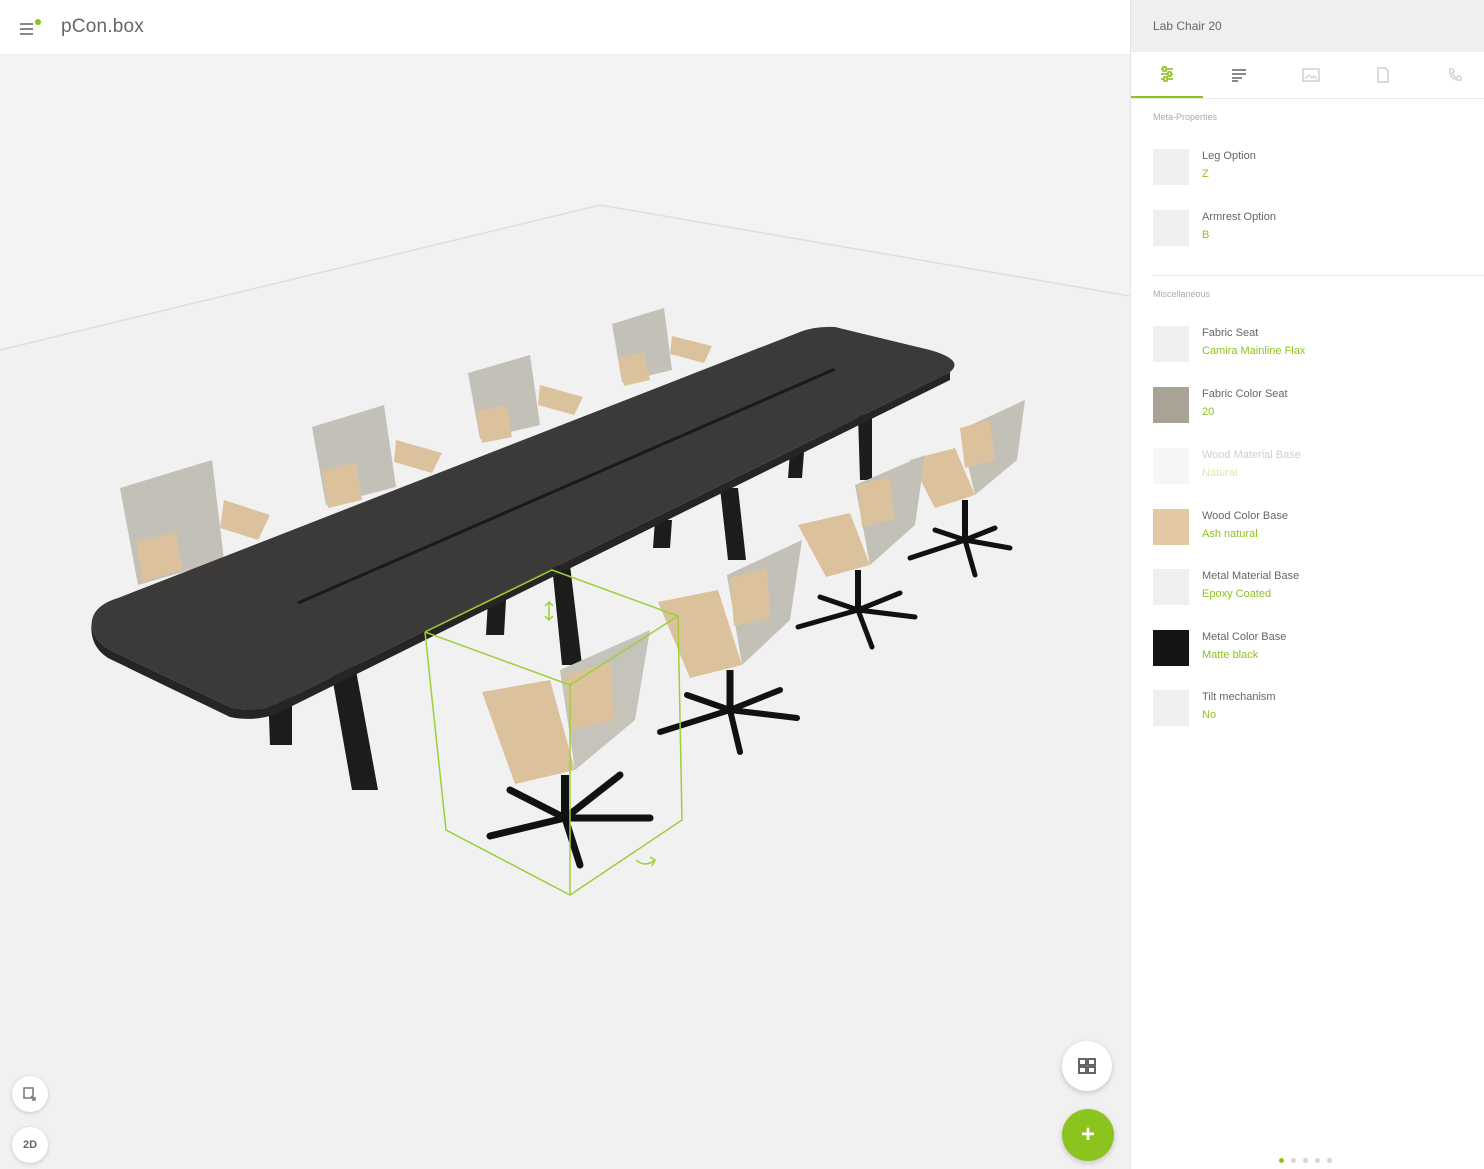  What do you see at coordinates (1254, 351) in the screenshot?
I see `property-value: Camira Mainline Flax` at bounding box center [1254, 351].